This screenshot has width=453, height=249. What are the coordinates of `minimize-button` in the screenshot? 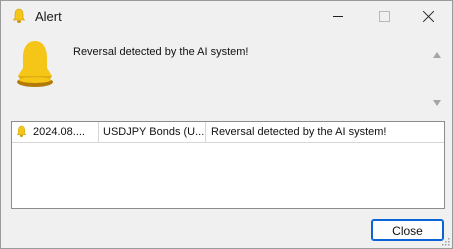 It's located at (338, 16).